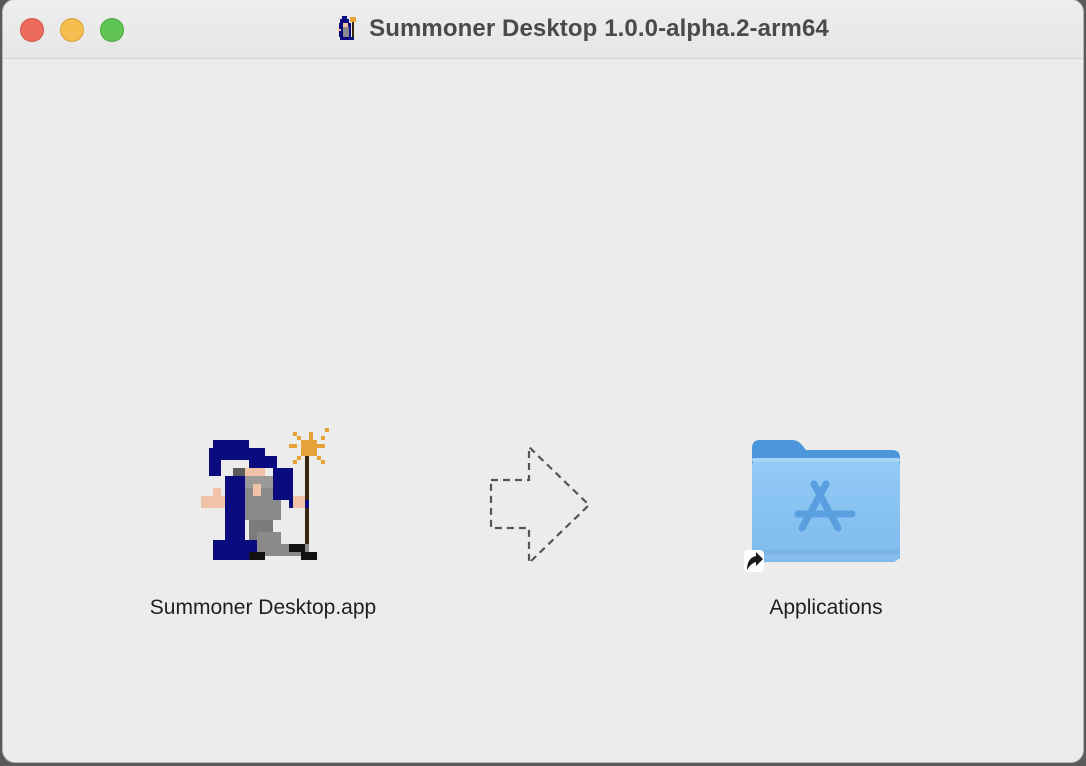 This screenshot has width=1086, height=766. I want to click on wizard-icon, so click(347, 28).